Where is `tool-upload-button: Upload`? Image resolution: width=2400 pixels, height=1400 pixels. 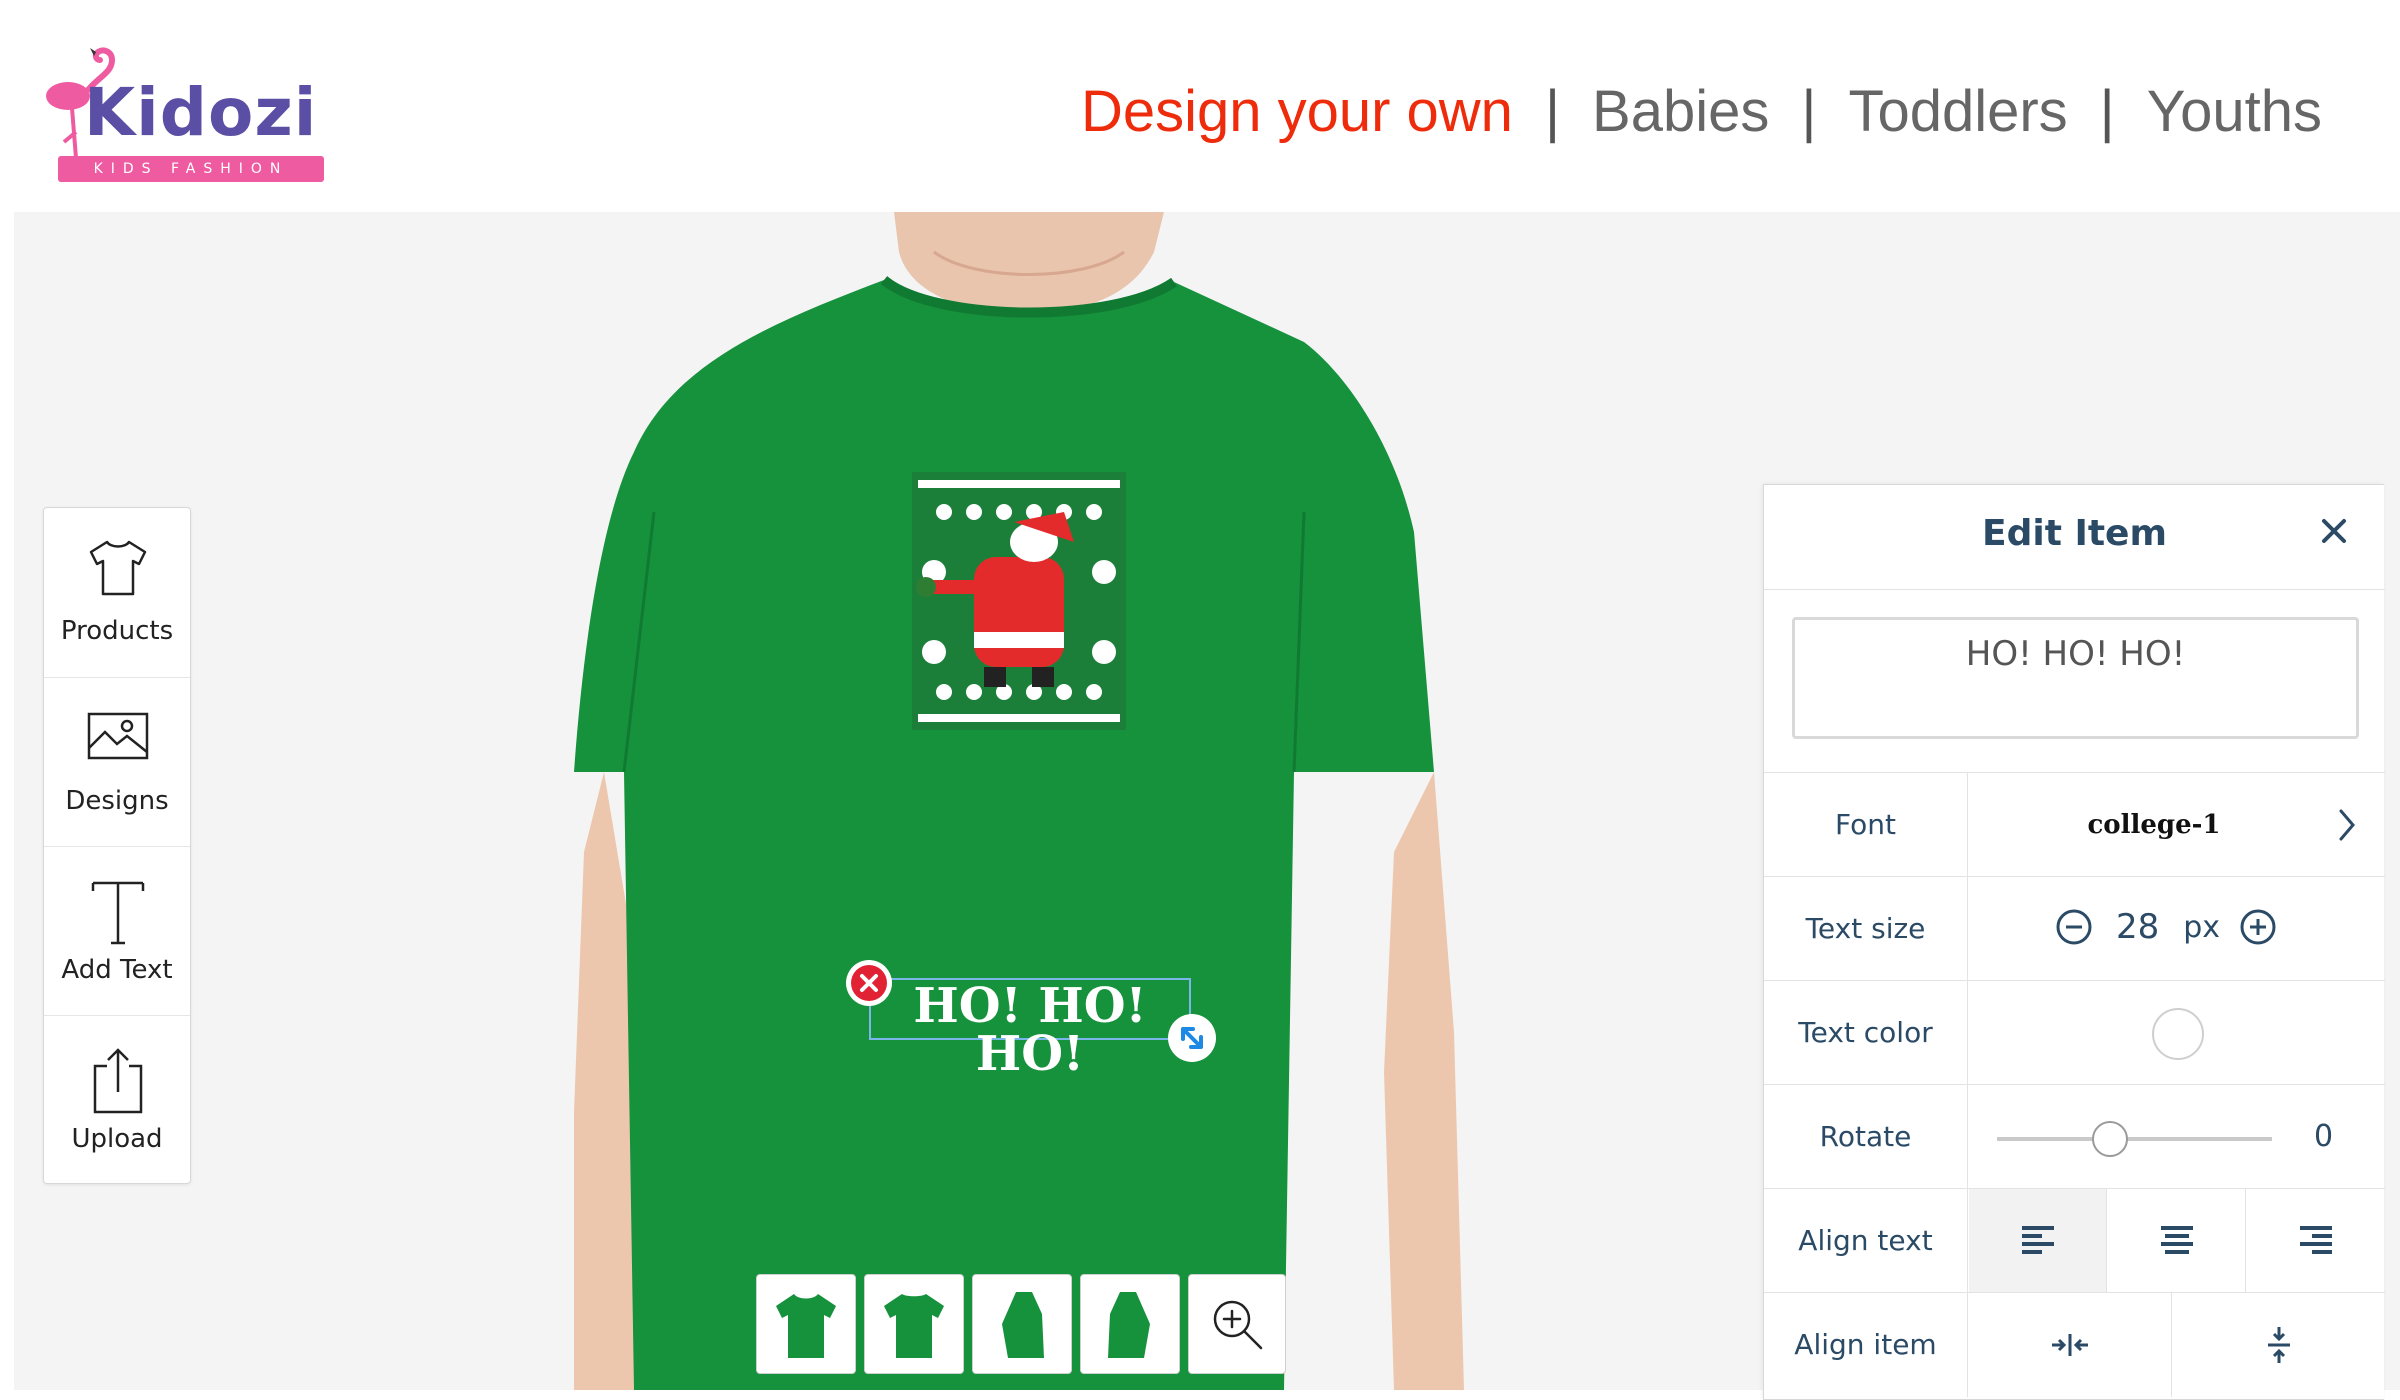 tool-upload-button: Upload is located at coordinates (117, 1099).